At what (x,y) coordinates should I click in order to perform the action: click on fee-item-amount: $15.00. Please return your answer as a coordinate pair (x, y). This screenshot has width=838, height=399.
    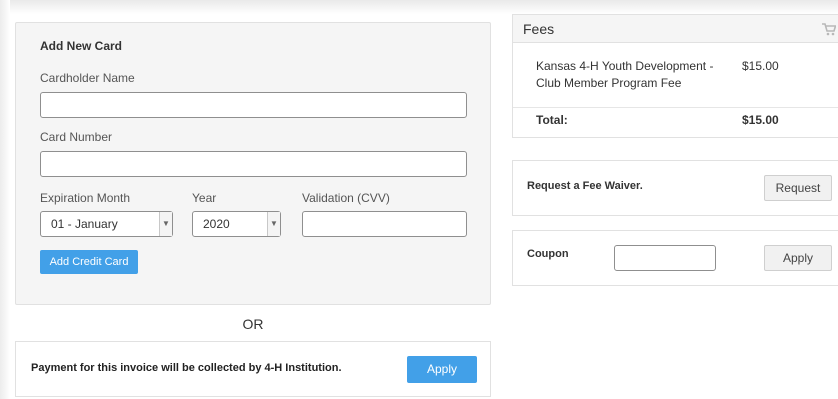
    Looking at the image, I should click on (760, 66).